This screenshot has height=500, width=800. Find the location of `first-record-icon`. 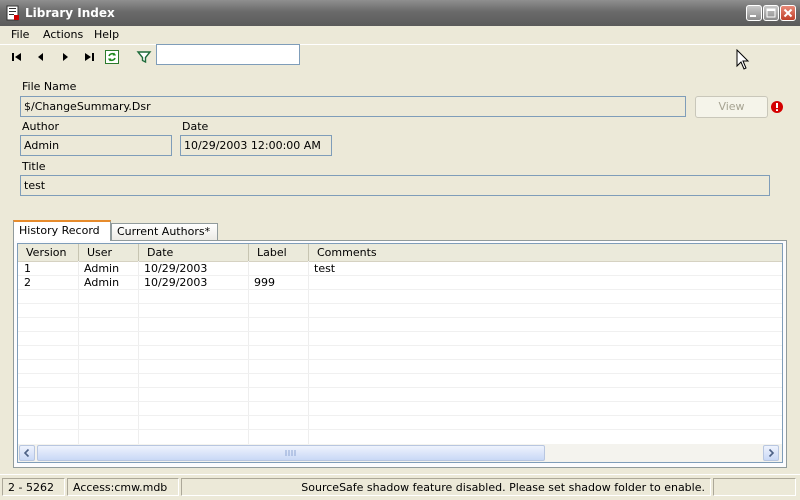

first-record-icon is located at coordinates (16, 57).